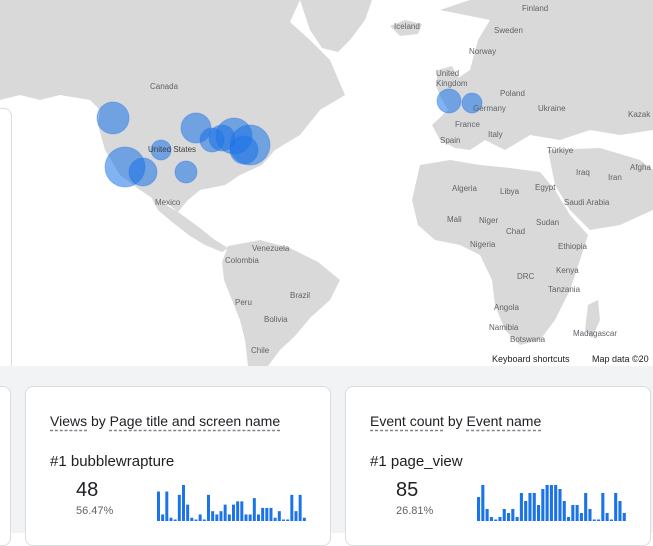 The image size is (653, 546). Describe the element at coordinates (506, 307) in the screenshot. I see `map-label-angola: Angola` at that location.